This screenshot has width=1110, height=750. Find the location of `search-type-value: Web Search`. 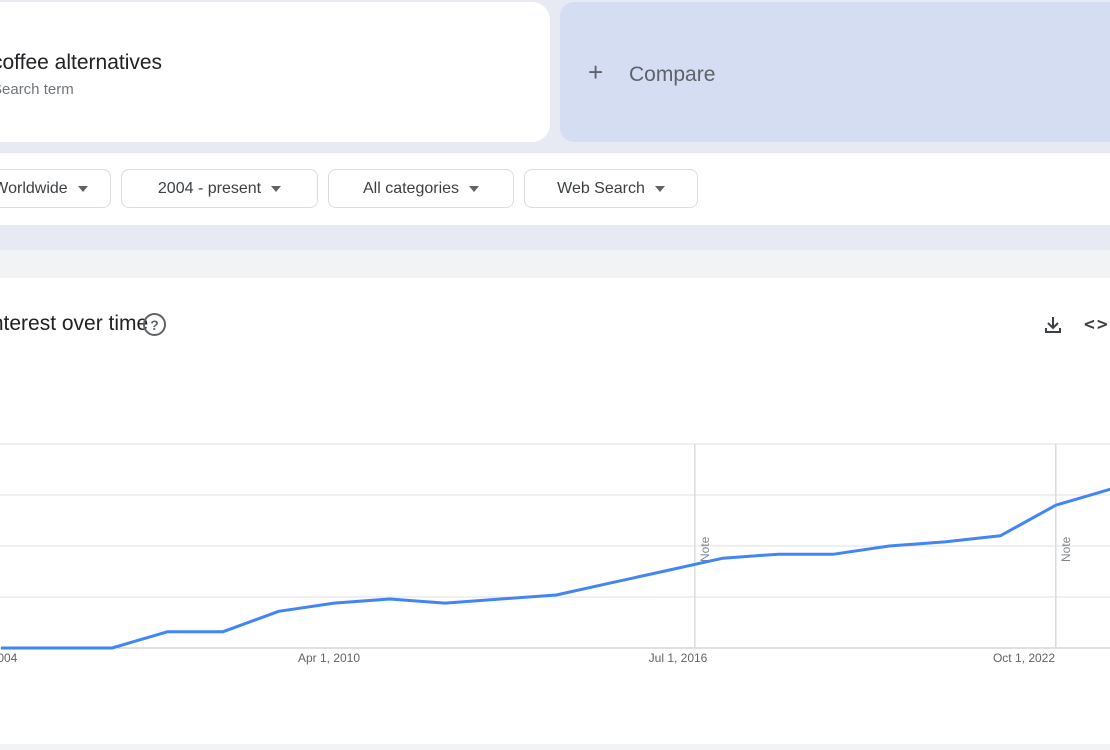

search-type-value: Web Search is located at coordinates (601, 188).